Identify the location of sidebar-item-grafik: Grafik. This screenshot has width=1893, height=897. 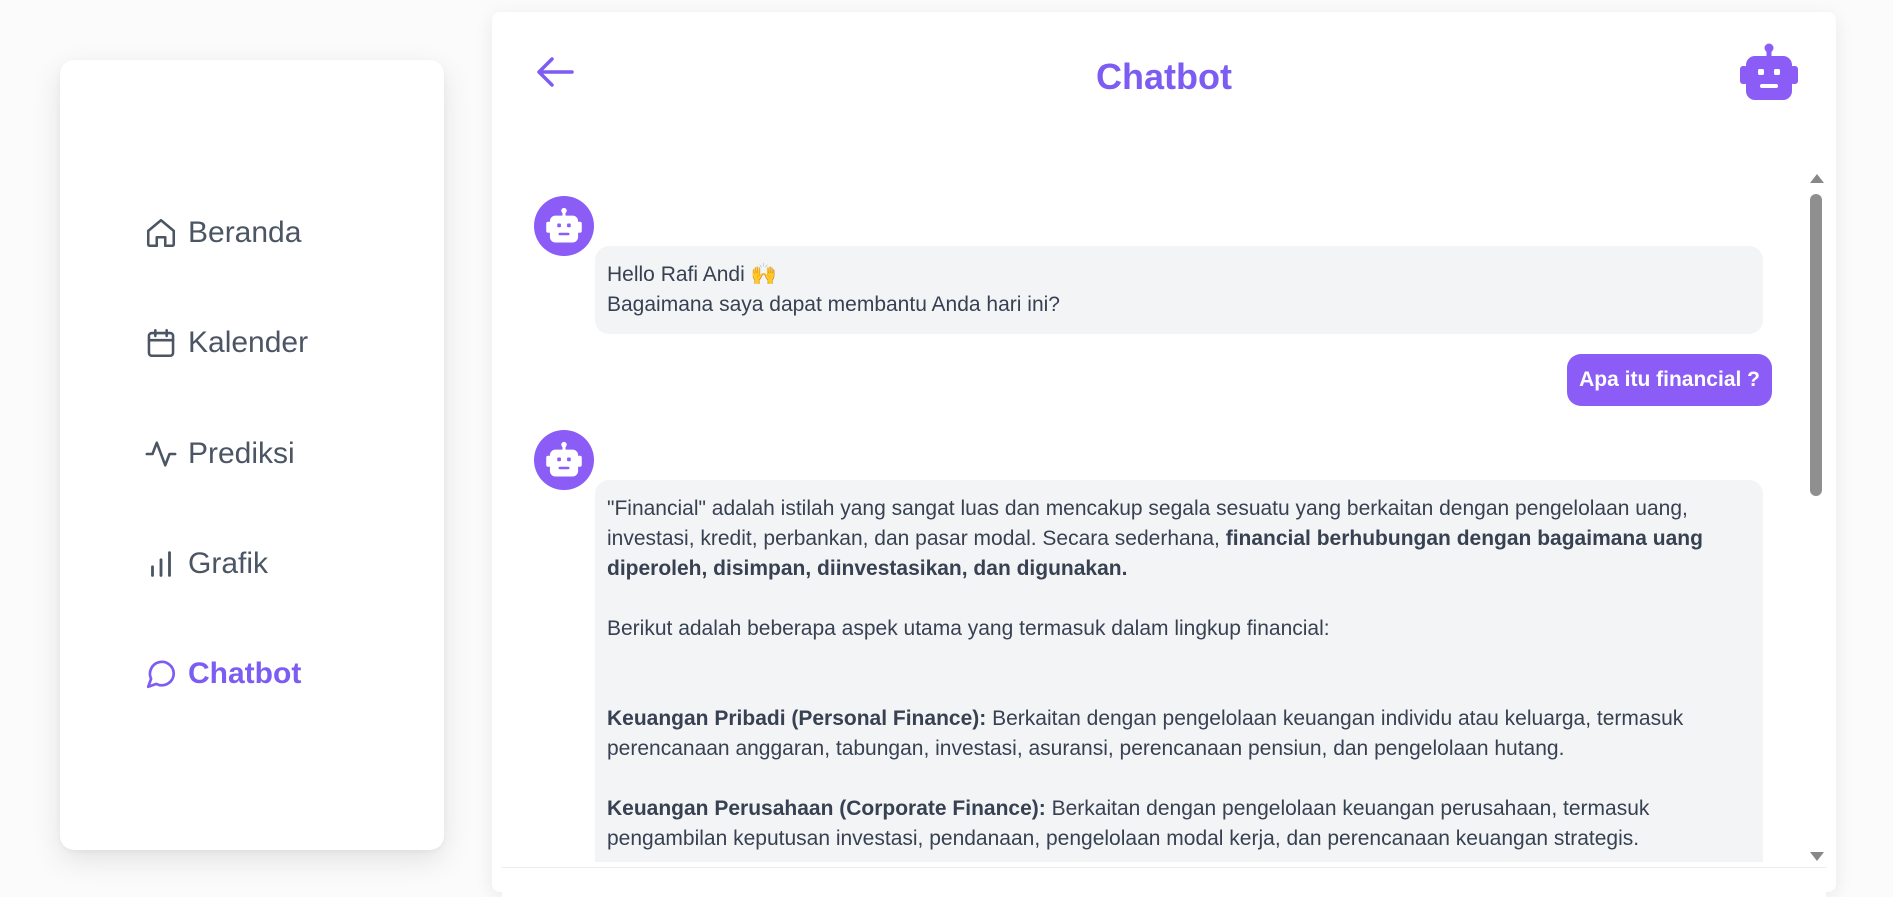
(206, 564).